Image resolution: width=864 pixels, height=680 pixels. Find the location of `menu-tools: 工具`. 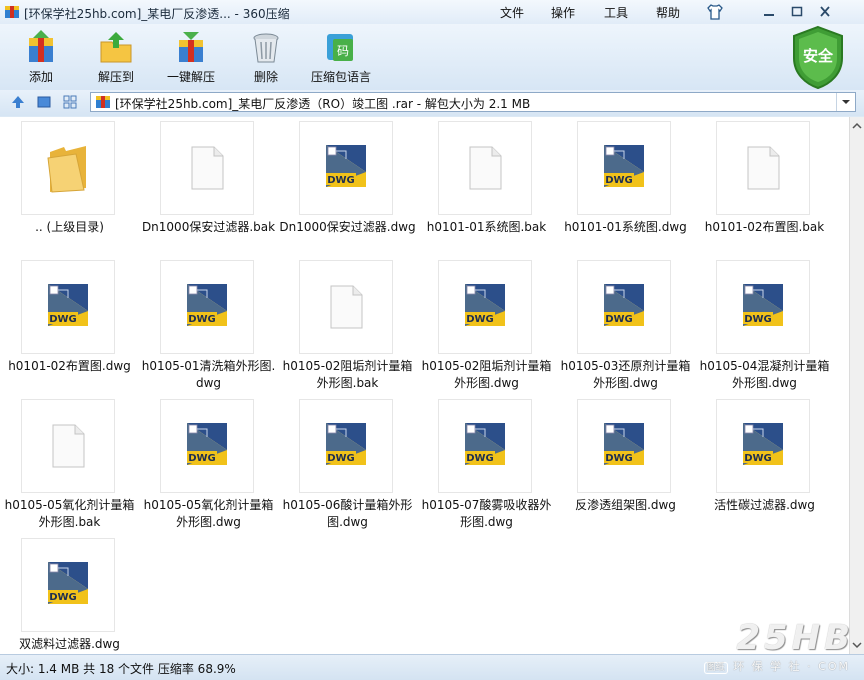

menu-tools: 工具 is located at coordinates (616, 12).